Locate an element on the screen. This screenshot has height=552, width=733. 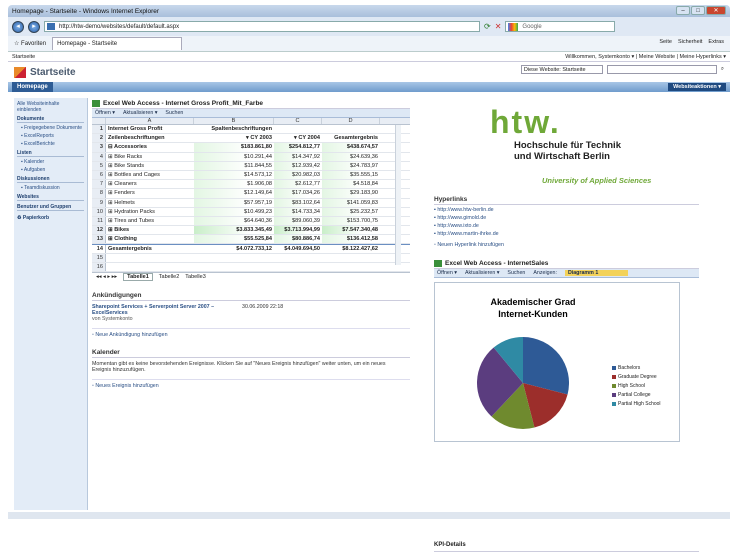
cell: $3.713.994,99 is located at coordinates (298, 230).